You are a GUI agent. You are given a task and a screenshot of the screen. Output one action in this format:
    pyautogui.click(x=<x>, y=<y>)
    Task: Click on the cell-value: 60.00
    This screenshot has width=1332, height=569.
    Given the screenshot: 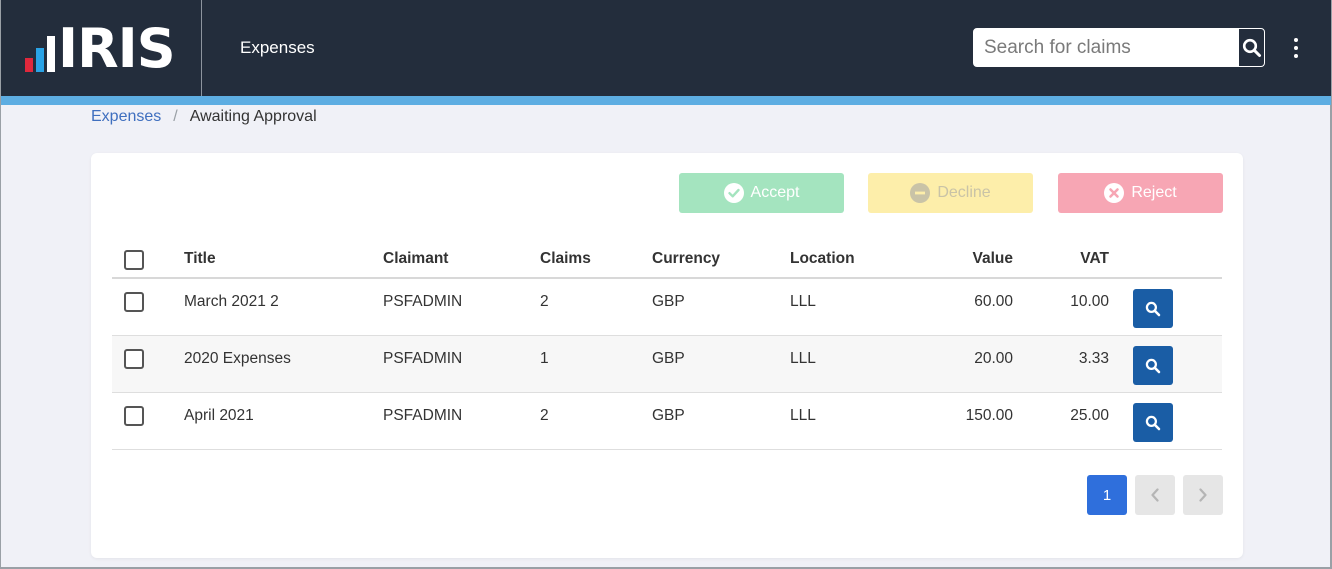 What is the action you would take?
    pyautogui.click(x=993, y=301)
    